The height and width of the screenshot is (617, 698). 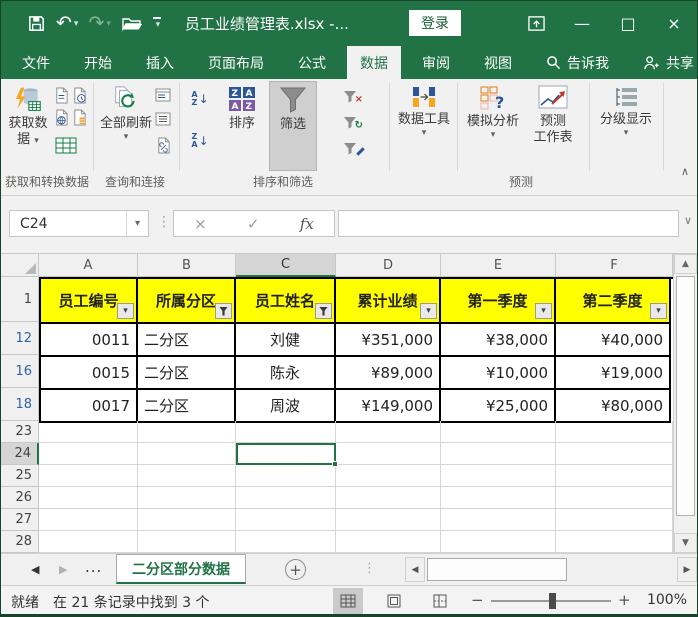 I want to click on select-all-button, so click(x=20, y=265).